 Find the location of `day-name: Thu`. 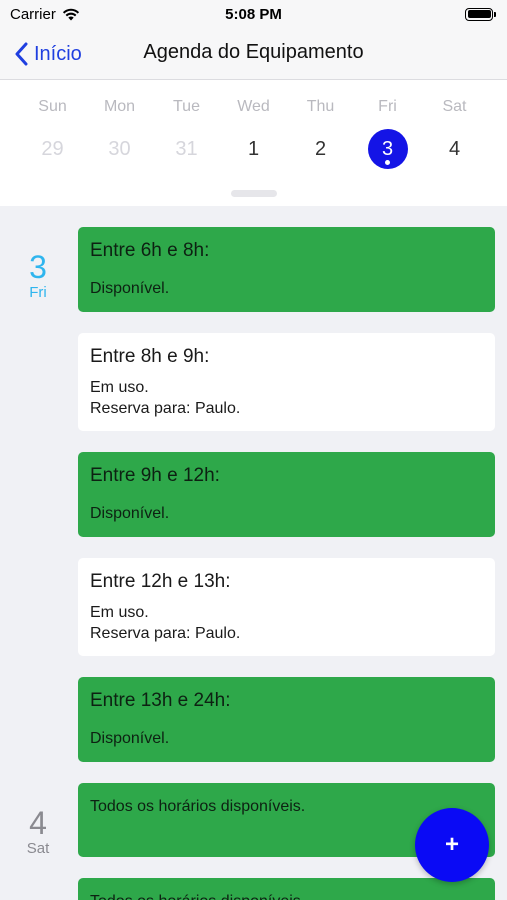

day-name: Thu is located at coordinates (320, 106).